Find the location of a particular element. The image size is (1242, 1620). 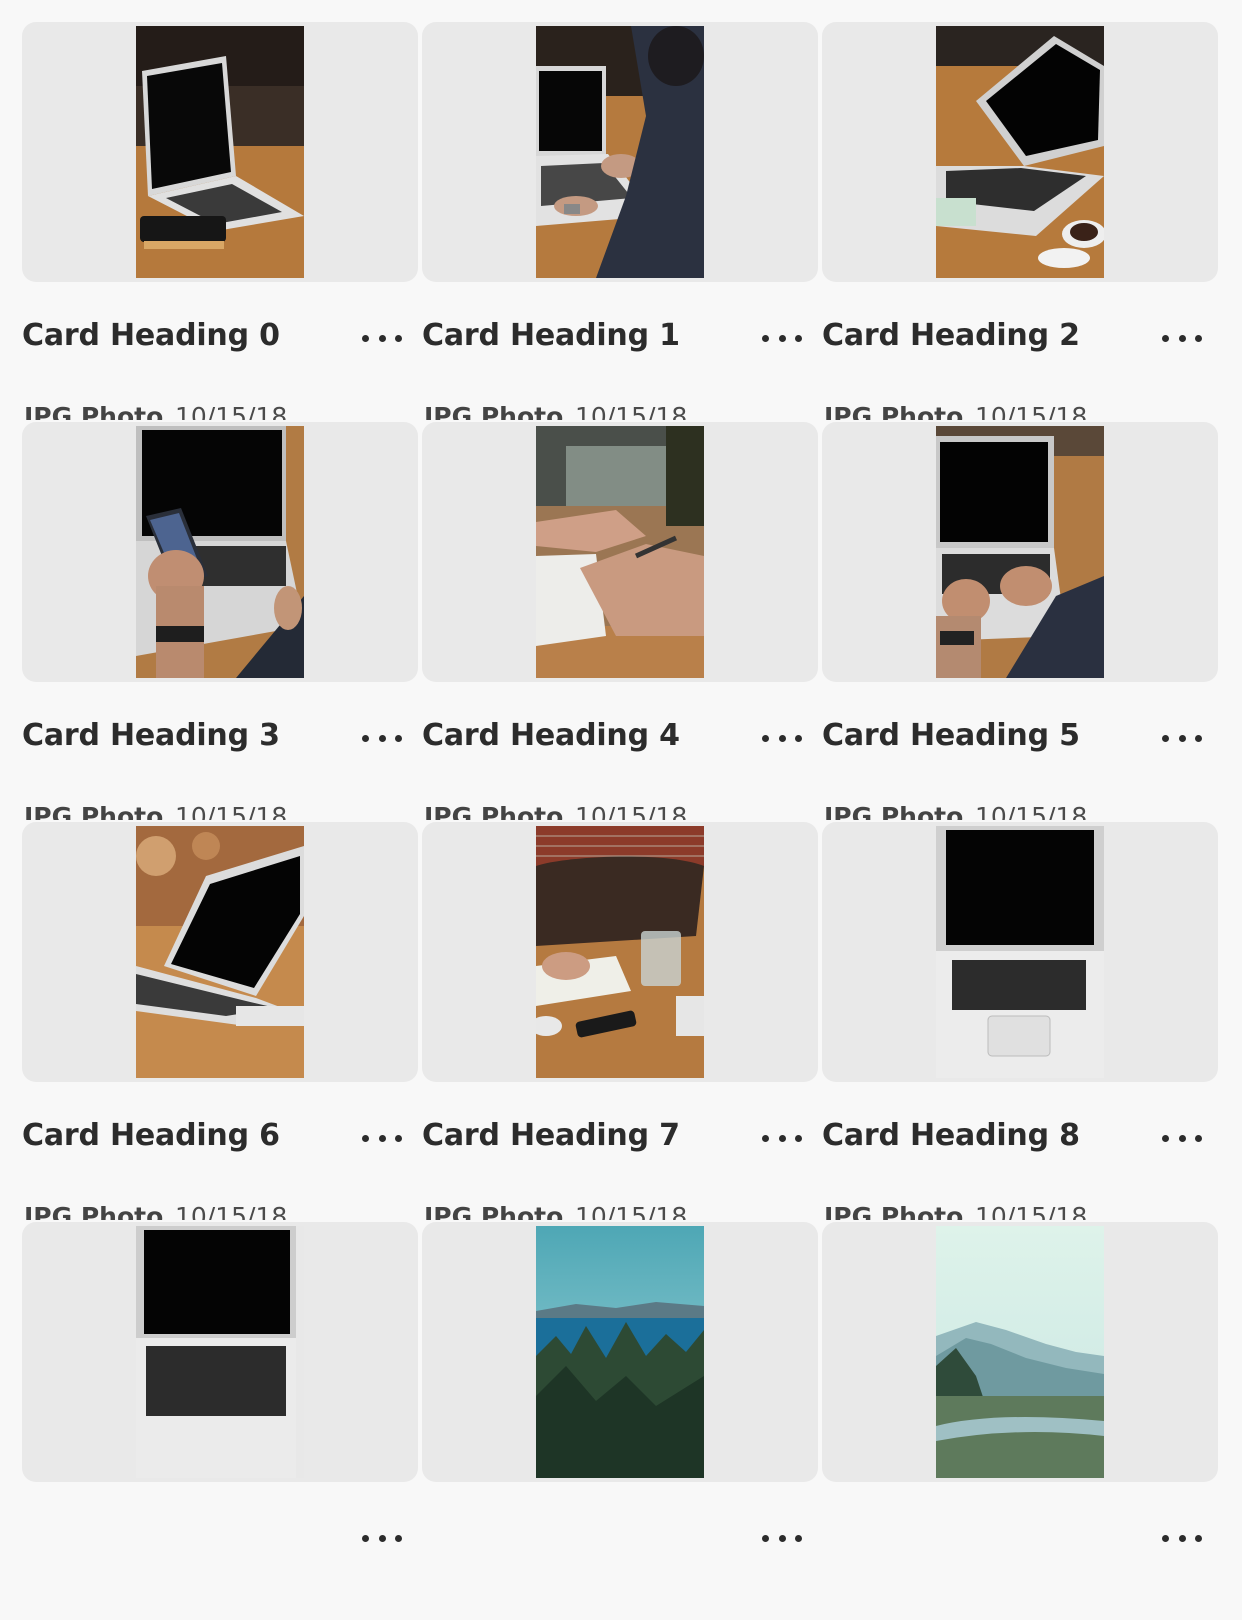

card-heading: Card Heading 5 is located at coordinates (951, 735).